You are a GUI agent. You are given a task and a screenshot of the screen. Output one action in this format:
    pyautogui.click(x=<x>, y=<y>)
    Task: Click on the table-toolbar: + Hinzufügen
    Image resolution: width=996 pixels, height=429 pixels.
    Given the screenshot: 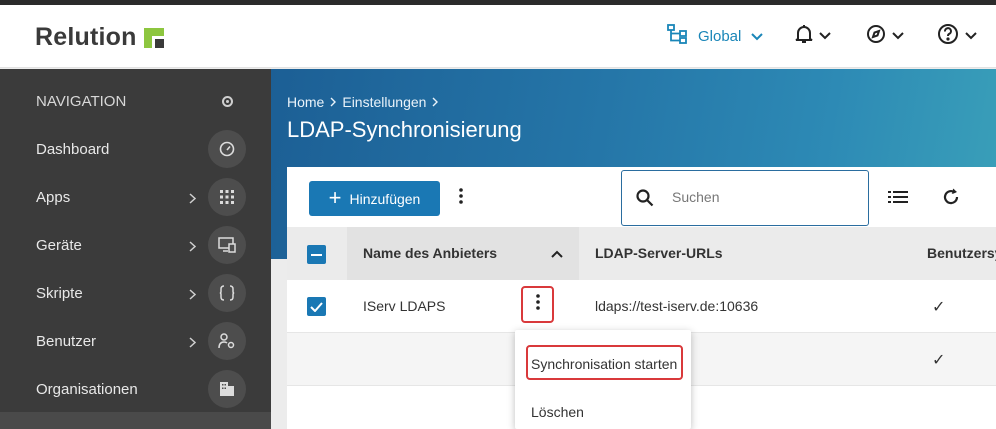 What is the action you would take?
    pyautogui.click(x=641, y=197)
    